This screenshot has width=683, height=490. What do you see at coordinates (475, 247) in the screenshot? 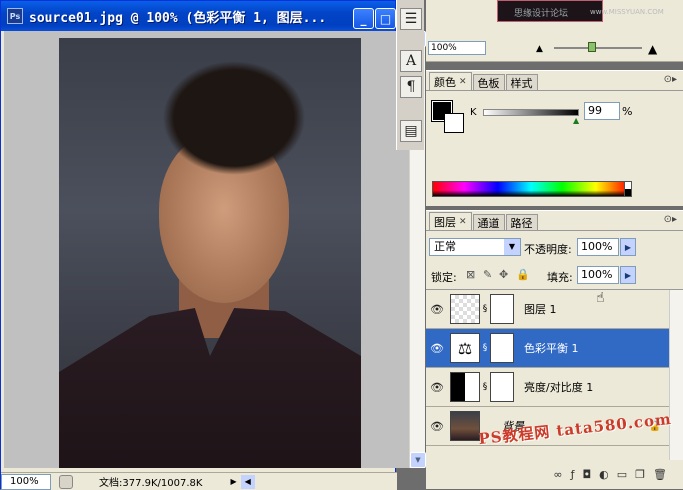
I see `blend-mode-select: 正常 ▼` at bounding box center [475, 247].